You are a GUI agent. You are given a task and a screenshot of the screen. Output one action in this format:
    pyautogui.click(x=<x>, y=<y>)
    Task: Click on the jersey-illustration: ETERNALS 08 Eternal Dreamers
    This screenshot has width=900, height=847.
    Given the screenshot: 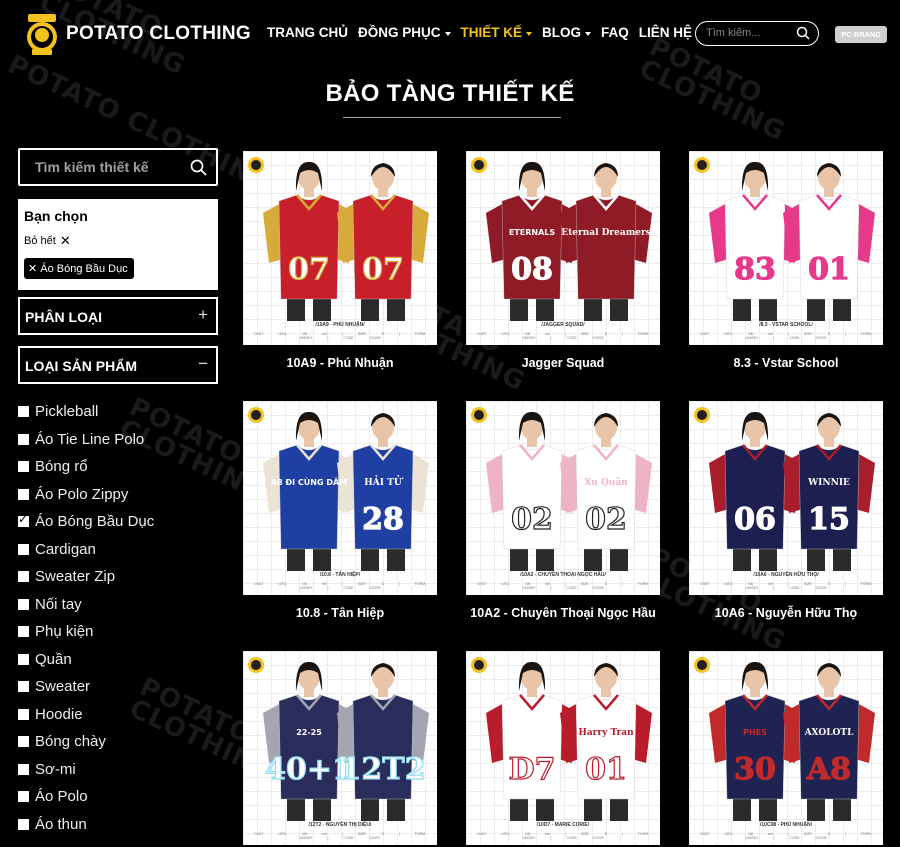 What is the action you would take?
    pyautogui.click(x=561, y=239)
    